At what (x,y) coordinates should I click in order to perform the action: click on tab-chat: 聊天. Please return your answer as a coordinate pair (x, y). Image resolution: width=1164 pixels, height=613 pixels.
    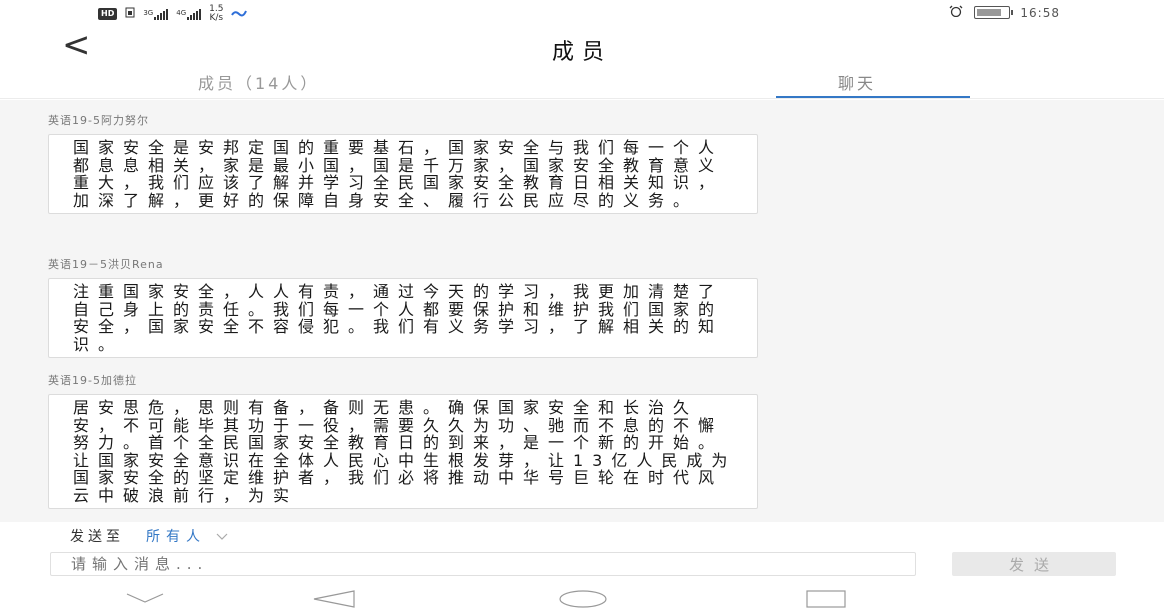
    Looking at the image, I should click on (857, 82).